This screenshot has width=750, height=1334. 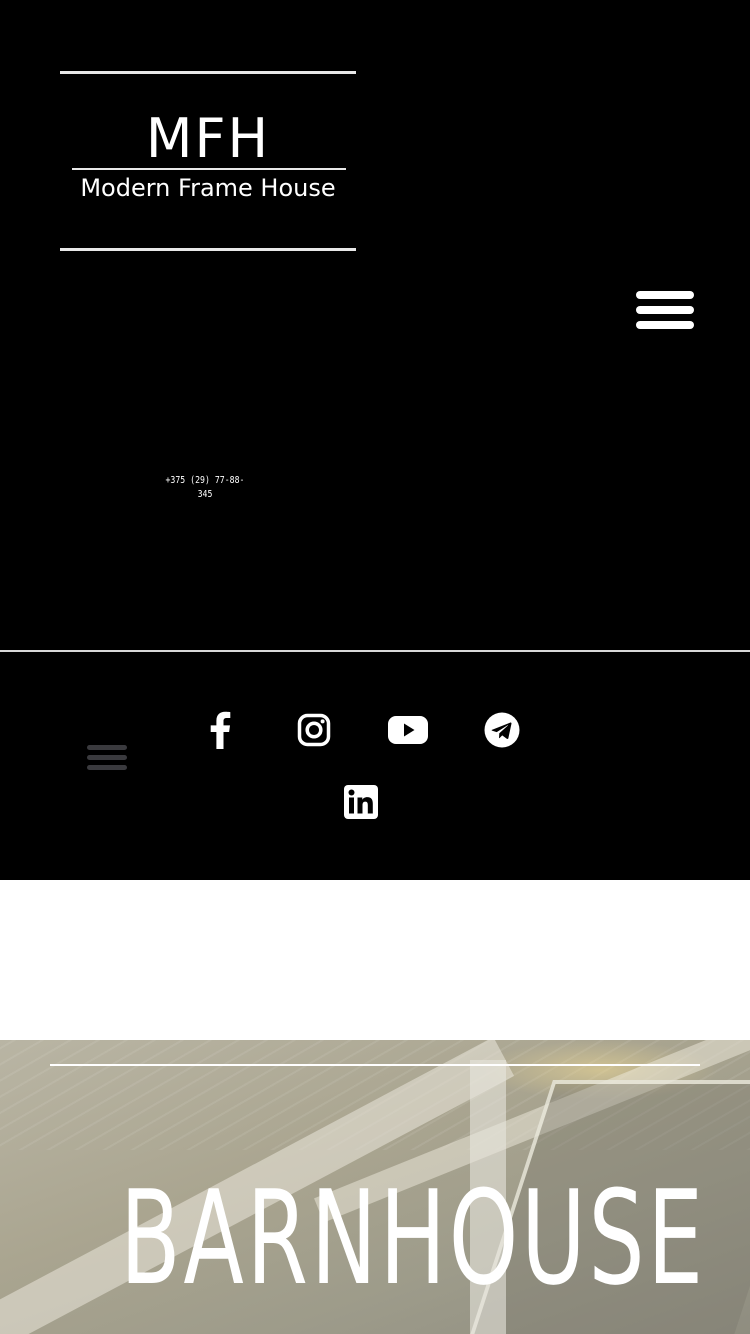 What do you see at coordinates (208, 188) in the screenshot?
I see `logo-full-name: Modern Frame House` at bounding box center [208, 188].